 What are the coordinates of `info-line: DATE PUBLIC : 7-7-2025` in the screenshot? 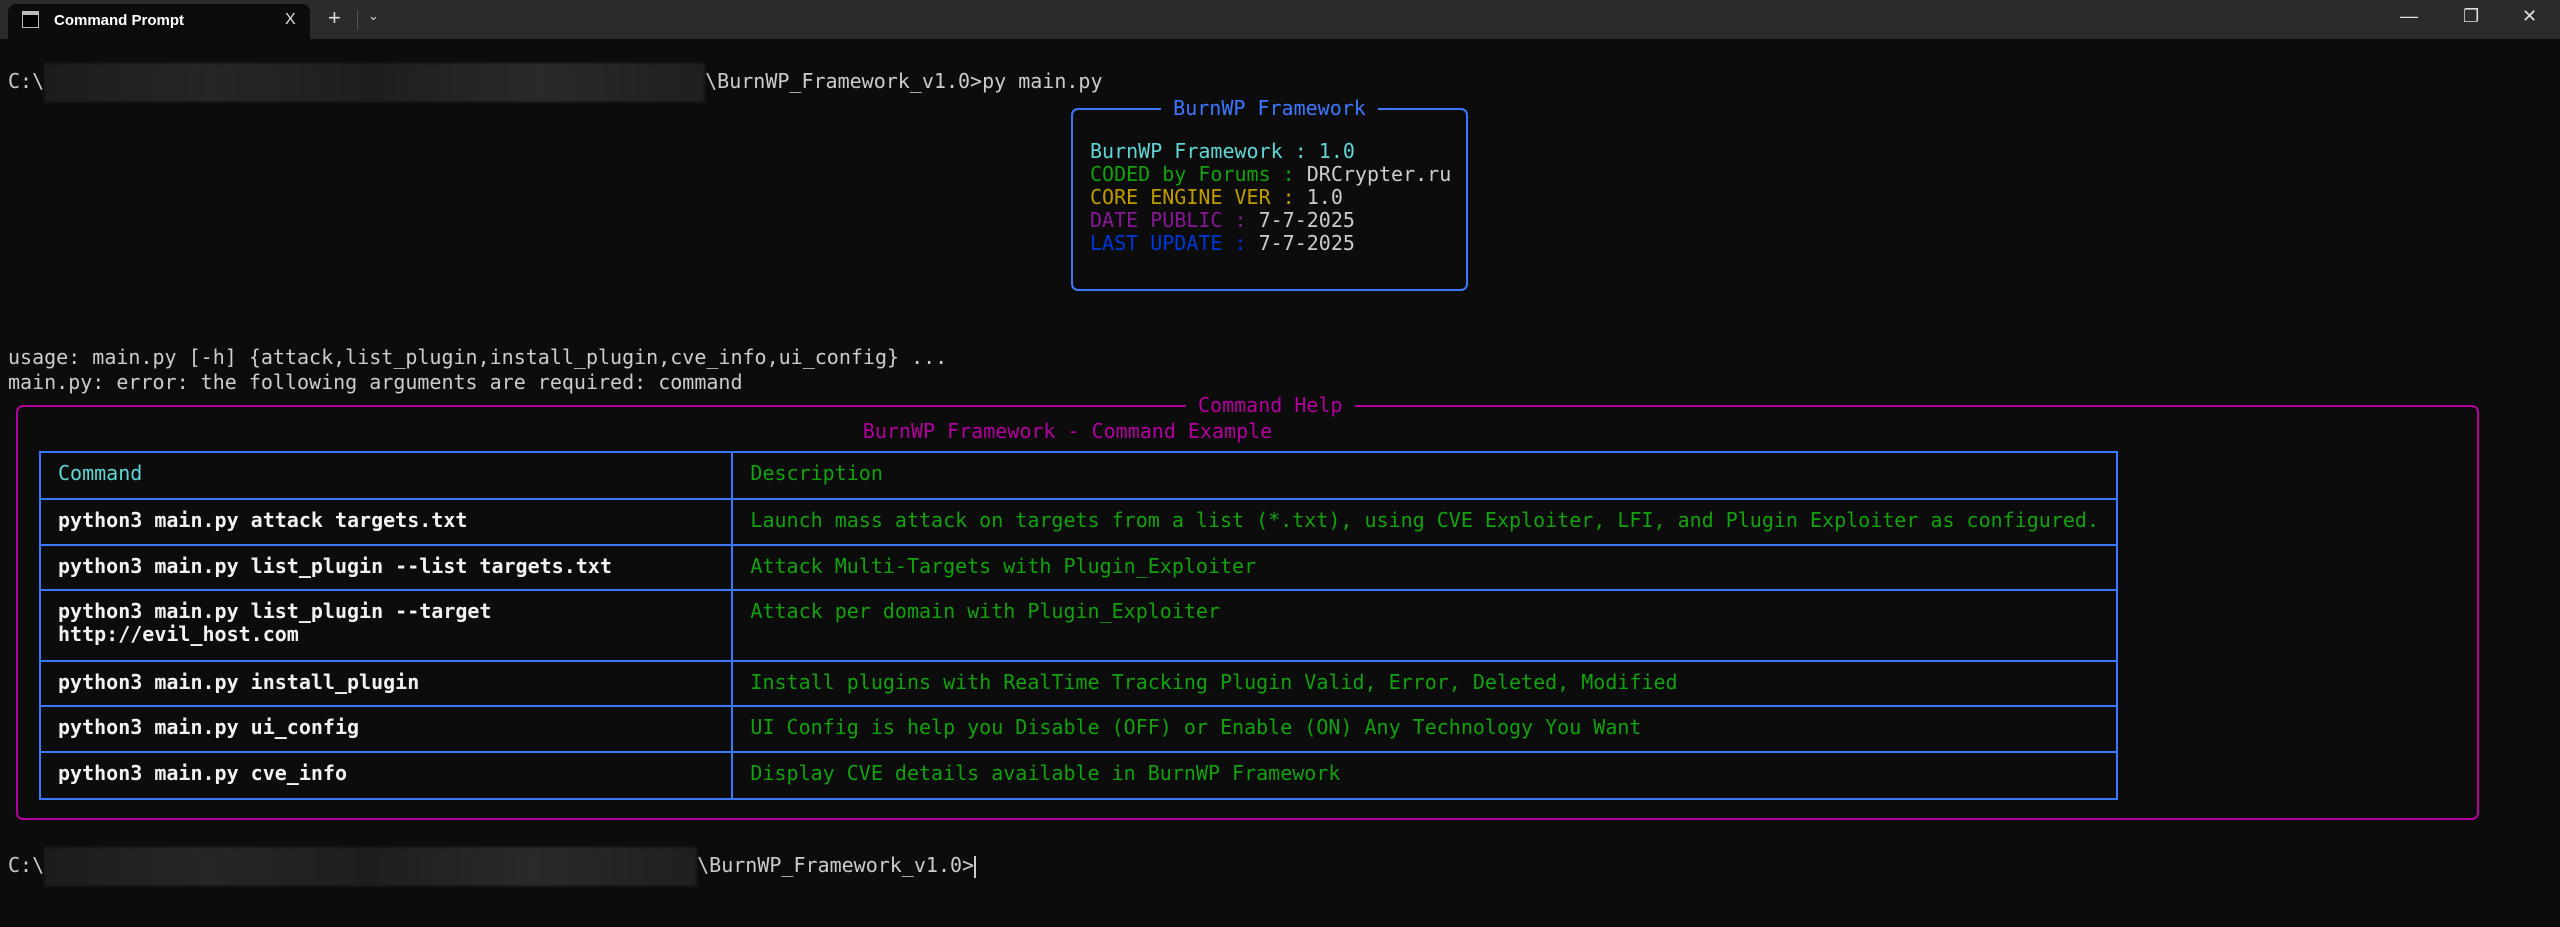 It's located at (1270, 220).